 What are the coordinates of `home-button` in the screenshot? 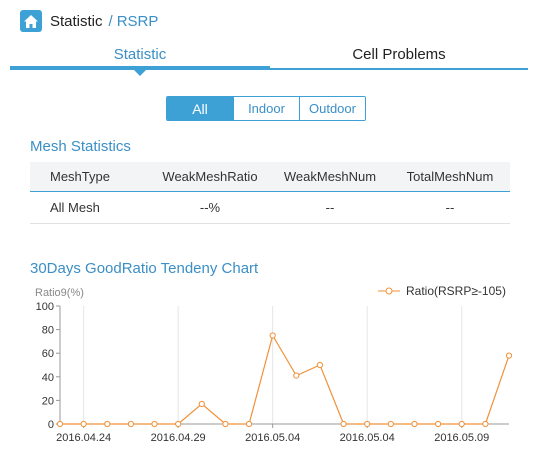 It's located at (31, 21).